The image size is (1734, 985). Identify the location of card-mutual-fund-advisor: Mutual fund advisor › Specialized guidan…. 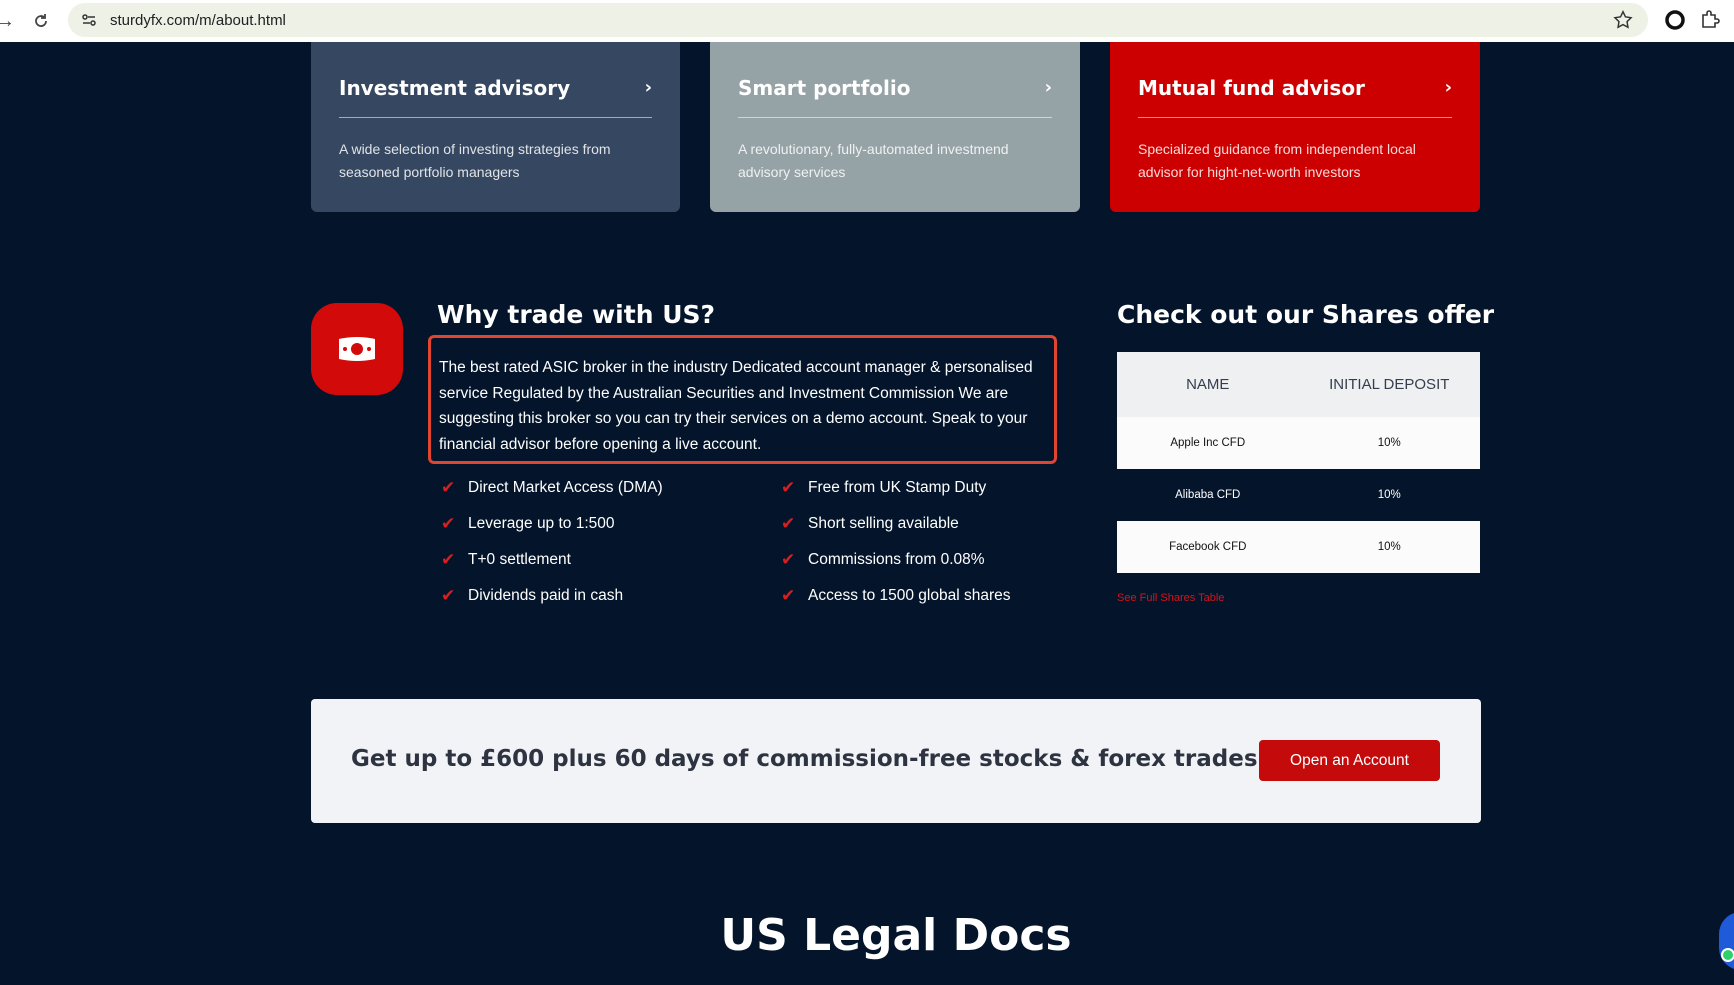
(1295, 127).